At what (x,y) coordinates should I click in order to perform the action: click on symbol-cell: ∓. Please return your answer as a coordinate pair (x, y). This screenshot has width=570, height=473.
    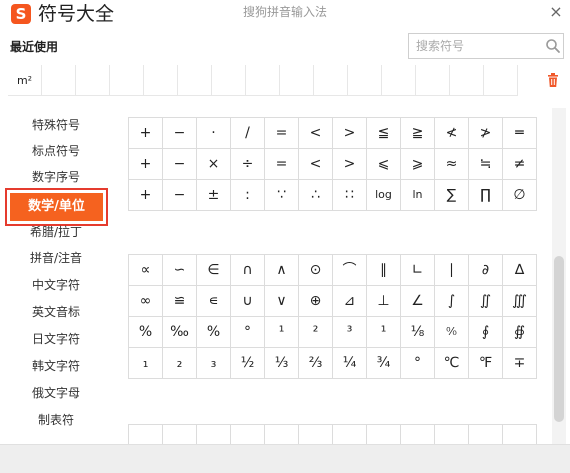
    Looking at the image, I should click on (520, 363).